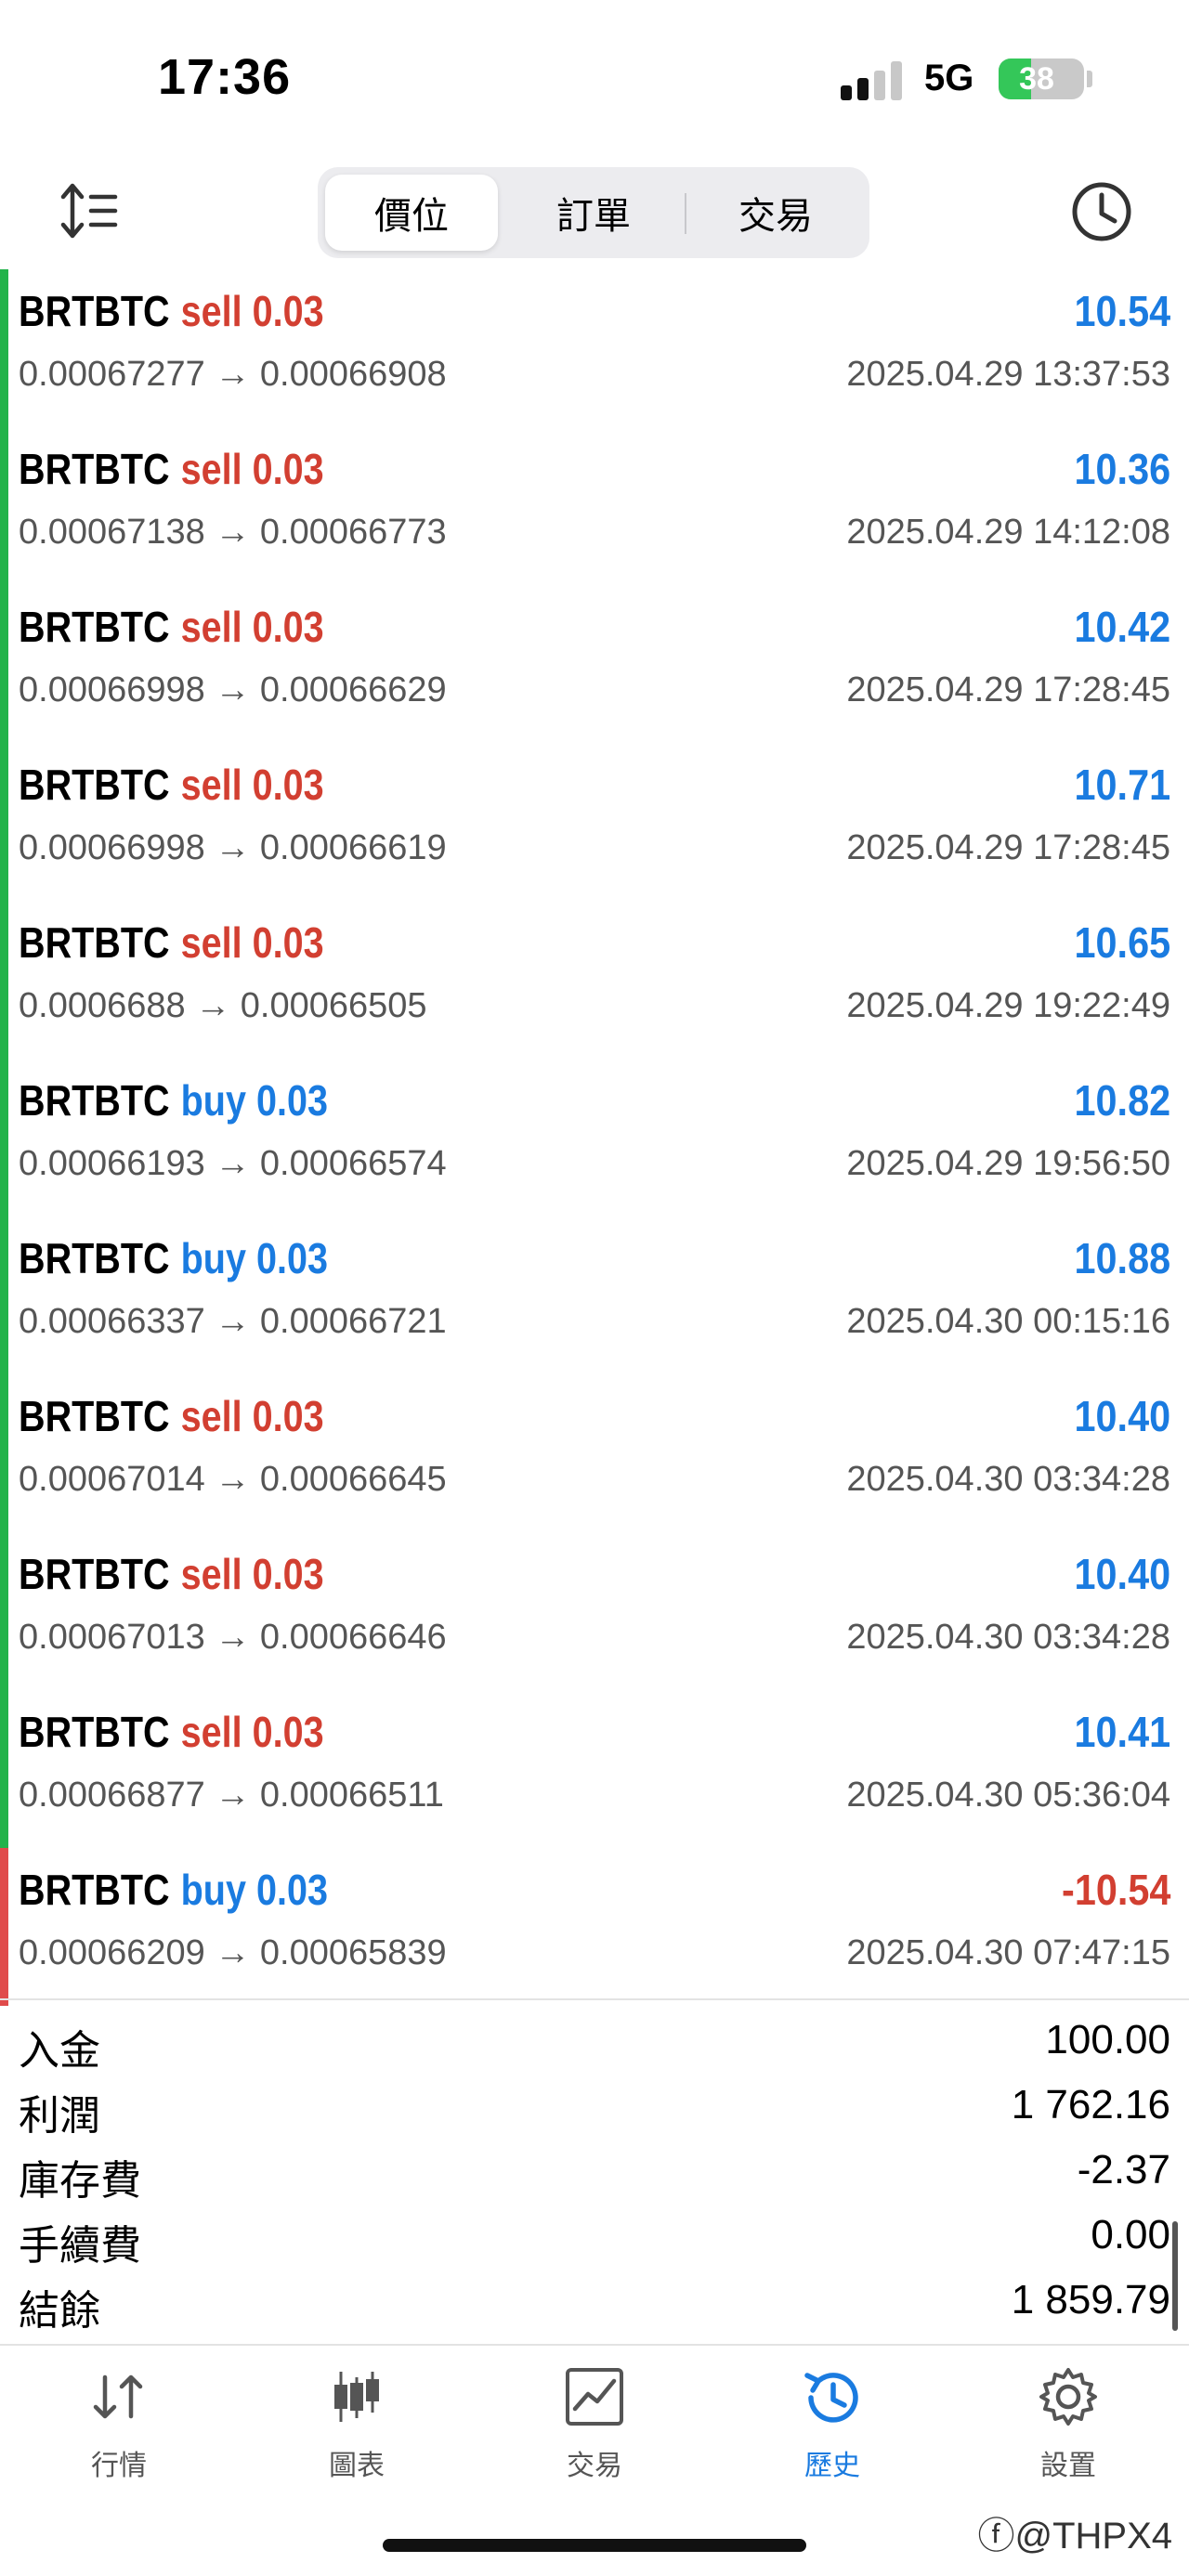  I want to click on deal-profit: 10.36, so click(1122, 469).